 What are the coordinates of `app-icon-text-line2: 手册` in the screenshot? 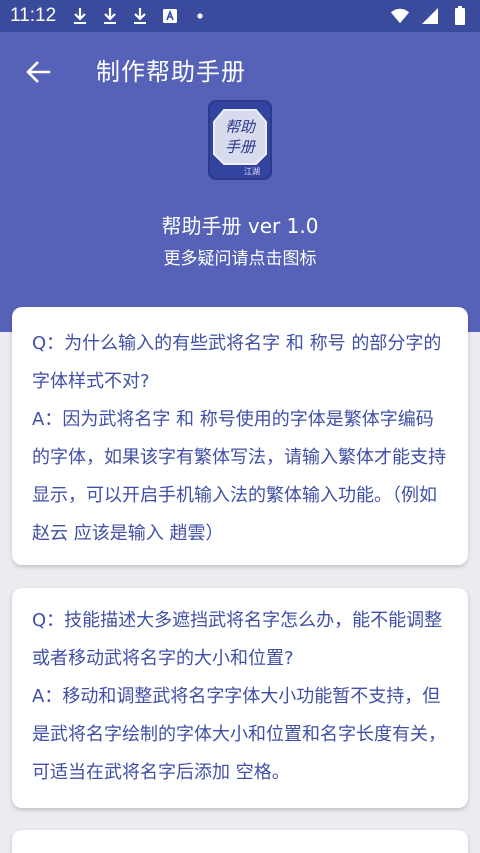 It's located at (241, 147).